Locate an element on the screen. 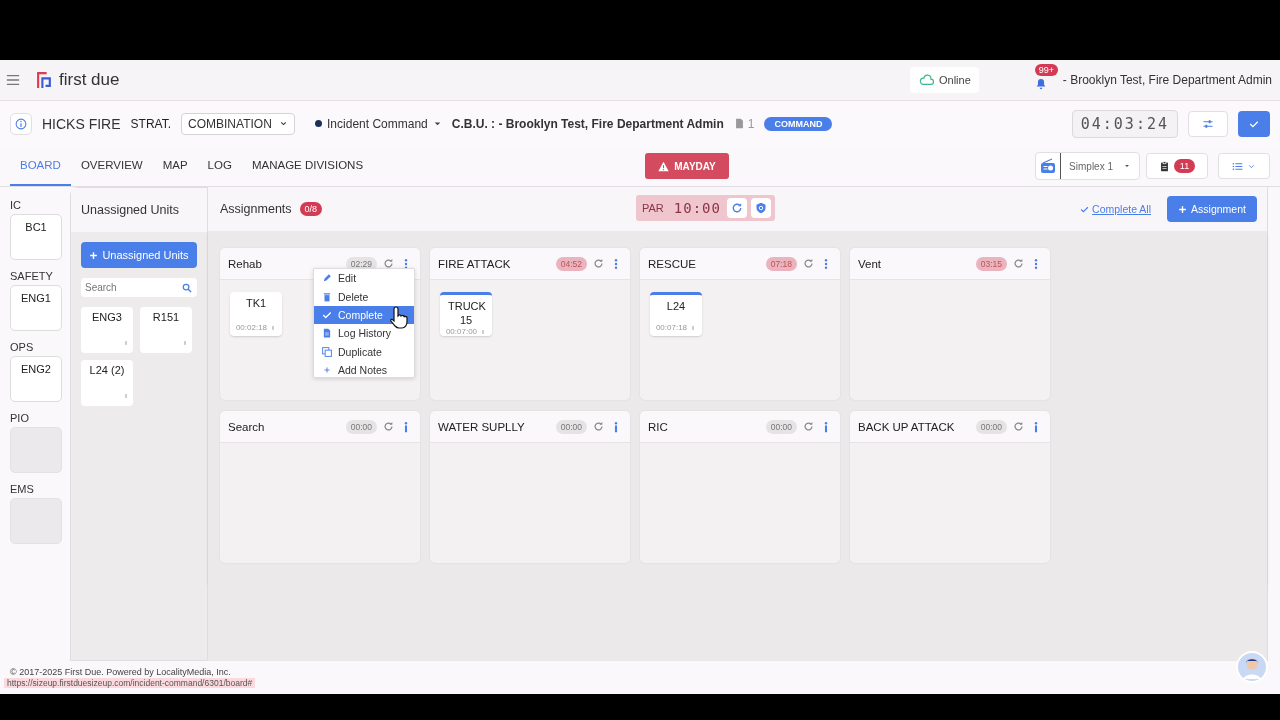  copyright-text: © 2017-2025 First Due. Powered by LocalityMedia, Inc. is located at coordinates (121, 672).